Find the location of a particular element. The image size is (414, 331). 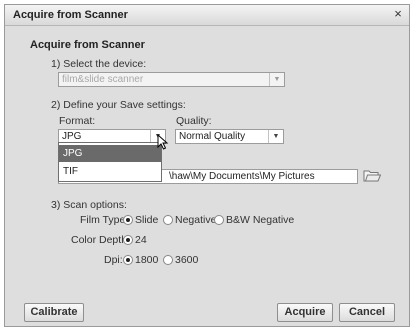

format-select-value: JPG is located at coordinates (72, 136).